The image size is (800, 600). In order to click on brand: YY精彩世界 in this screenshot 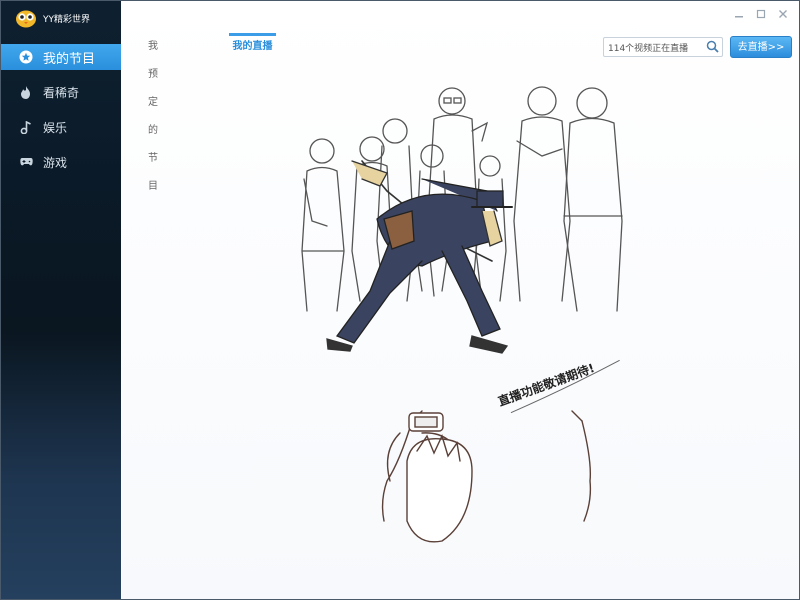, I will do `click(52, 18)`.